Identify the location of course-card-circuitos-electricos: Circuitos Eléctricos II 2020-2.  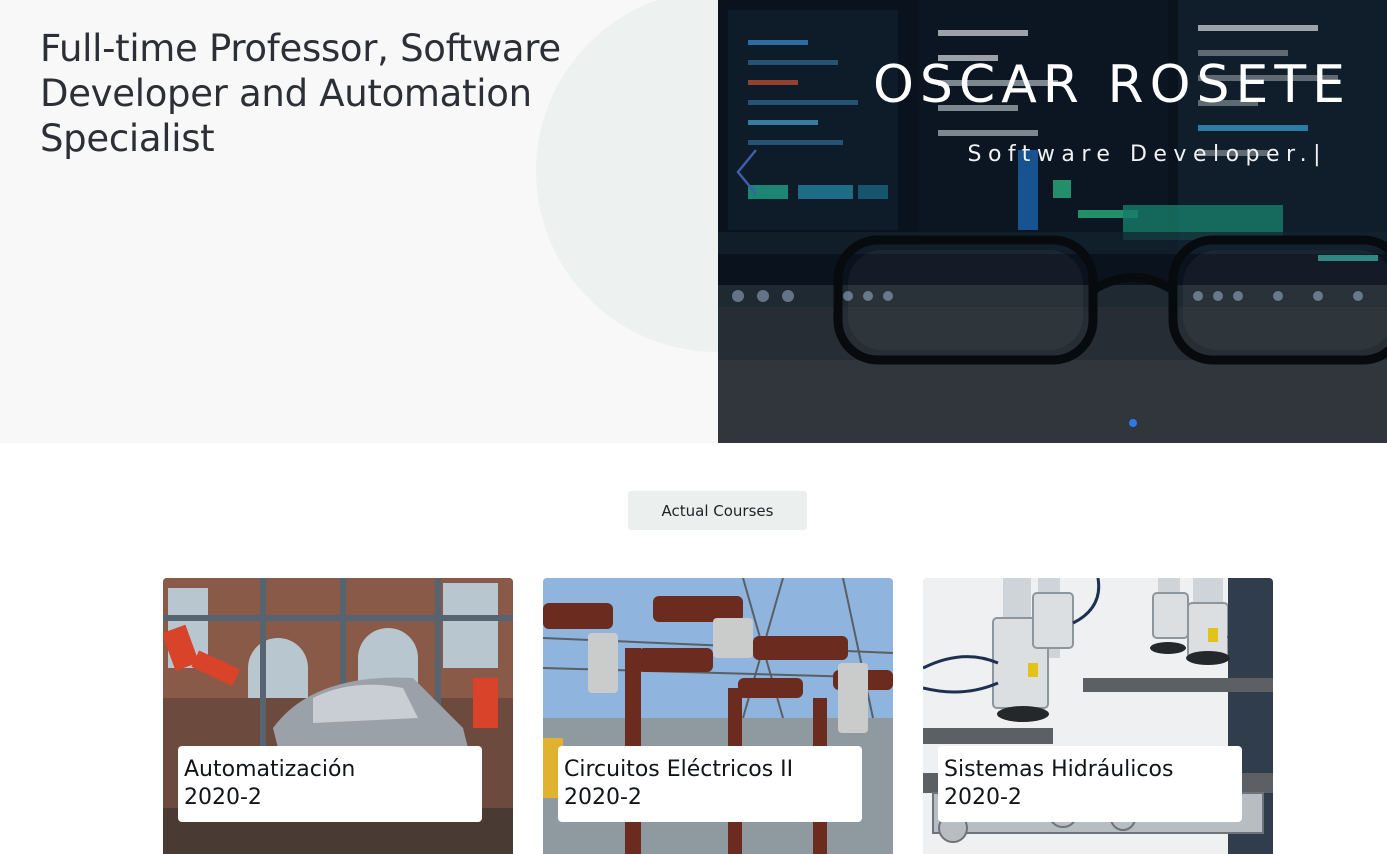
(718, 716).